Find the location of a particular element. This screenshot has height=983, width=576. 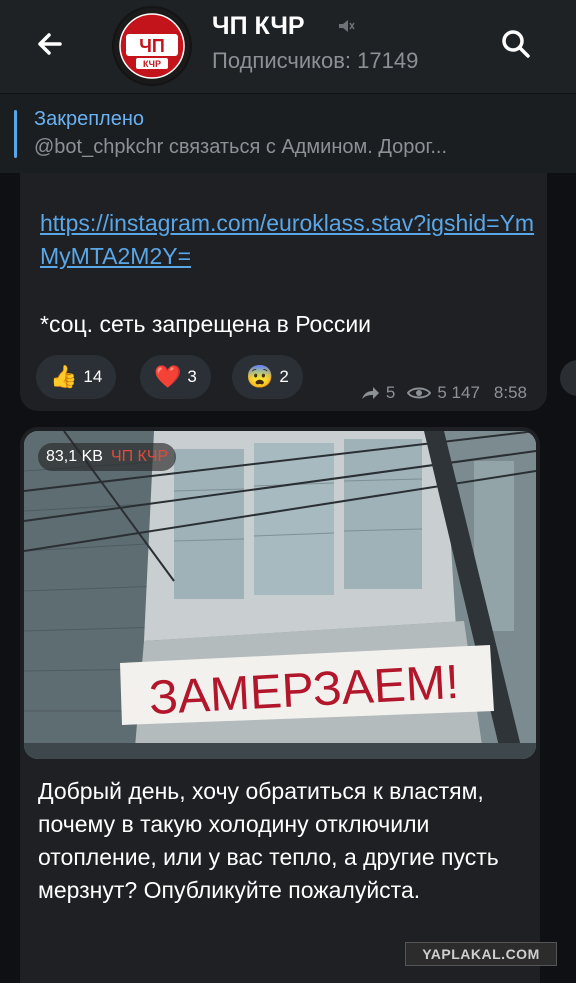

reaction-count: 3 is located at coordinates (192, 376).